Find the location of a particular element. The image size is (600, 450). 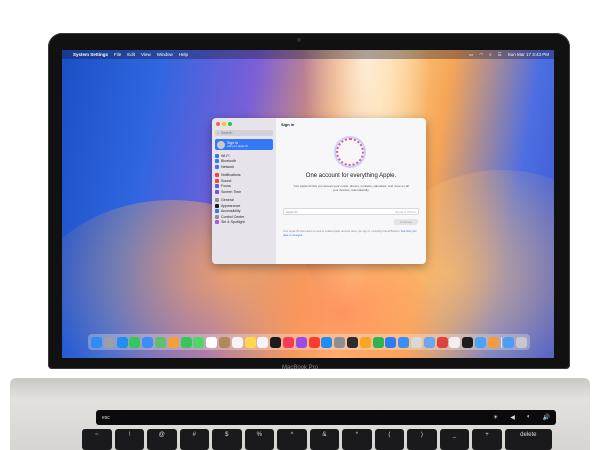

keyboard-key: ~ is located at coordinates (97, 439).